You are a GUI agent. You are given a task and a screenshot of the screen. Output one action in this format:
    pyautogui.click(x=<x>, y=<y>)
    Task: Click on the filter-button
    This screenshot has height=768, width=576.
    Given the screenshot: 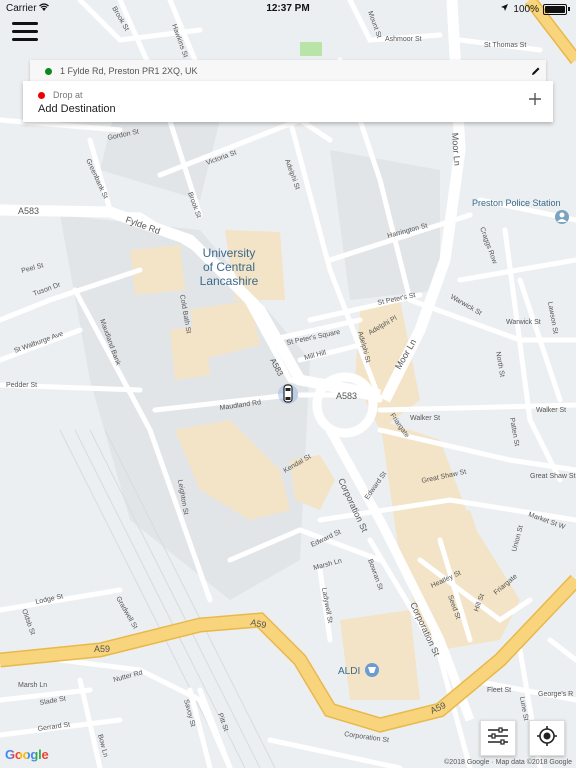 What is the action you would take?
    pyautogui.click(x=498, y=738)
    